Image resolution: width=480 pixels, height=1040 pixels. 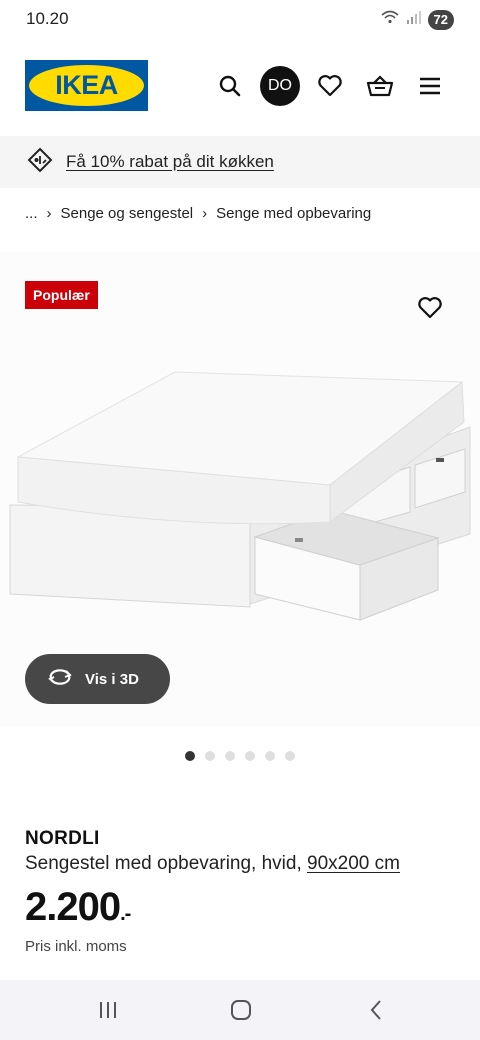 What do you see at coordinates (125, 914) in the screenshot?
I see `price-suffix: .-` at bounding box center [125, 914].